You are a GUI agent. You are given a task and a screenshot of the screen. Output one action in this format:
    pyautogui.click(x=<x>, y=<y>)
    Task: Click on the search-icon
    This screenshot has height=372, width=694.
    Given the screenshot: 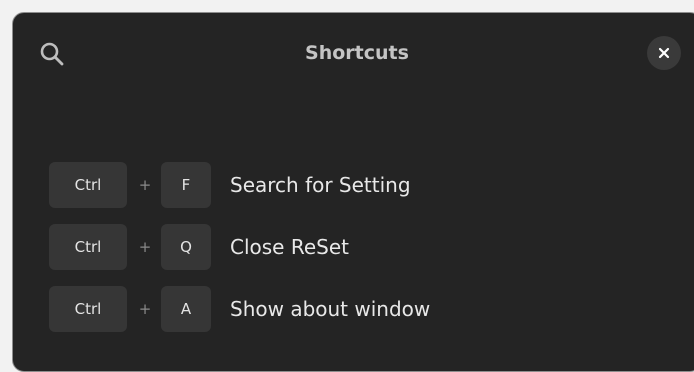 What is the action you would take?
    pyautogui.click(x=52, y=54)
    